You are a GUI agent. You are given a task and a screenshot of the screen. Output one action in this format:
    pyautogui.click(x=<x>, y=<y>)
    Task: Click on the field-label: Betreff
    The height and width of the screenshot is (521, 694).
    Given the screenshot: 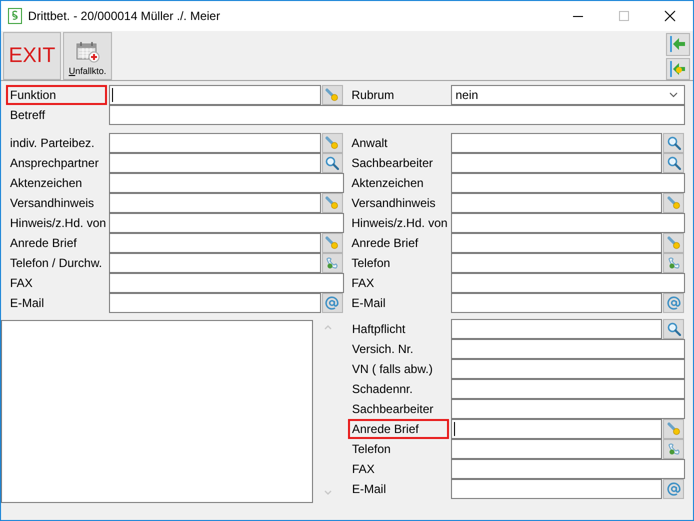 What is the action you would take?
    pyautogui.click(x=27, y=115)
    